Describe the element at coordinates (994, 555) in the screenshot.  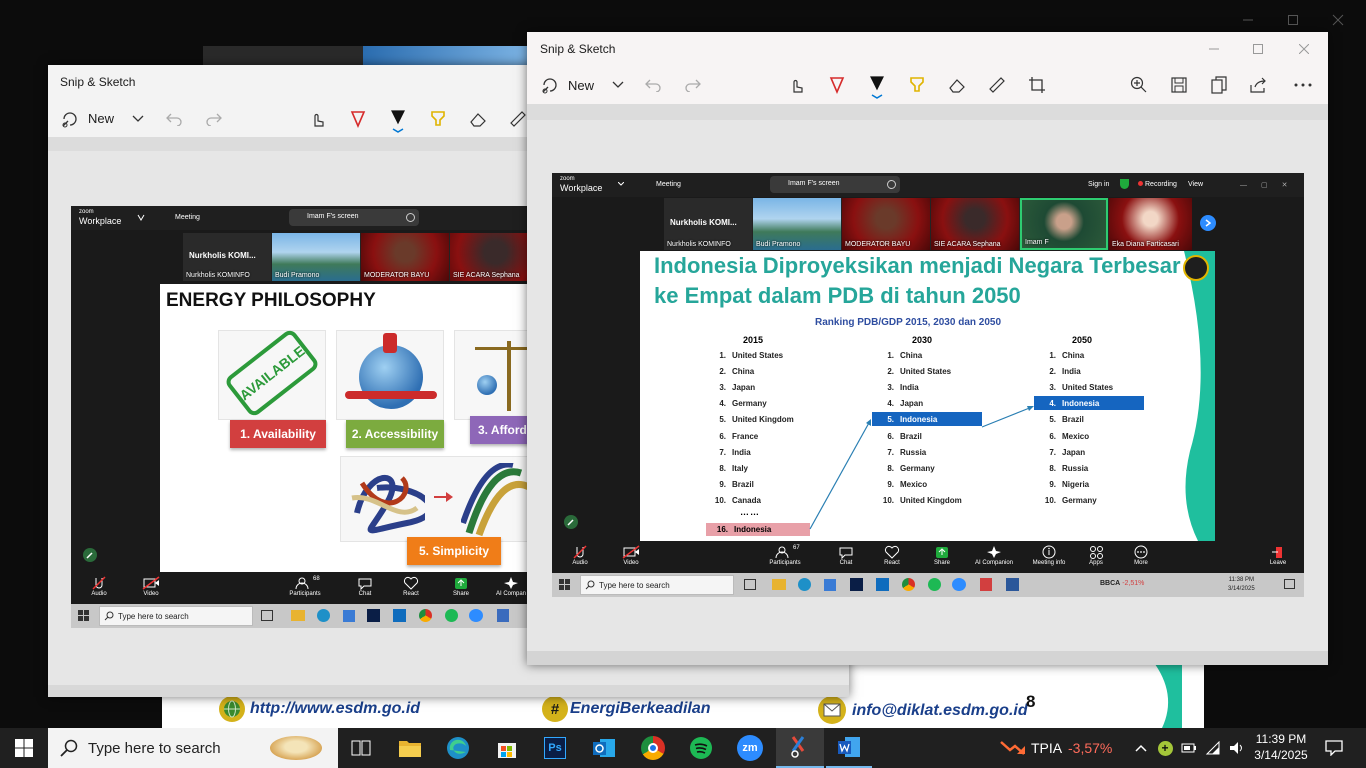
I see `ai-companion-button: AI Companion` at that location.